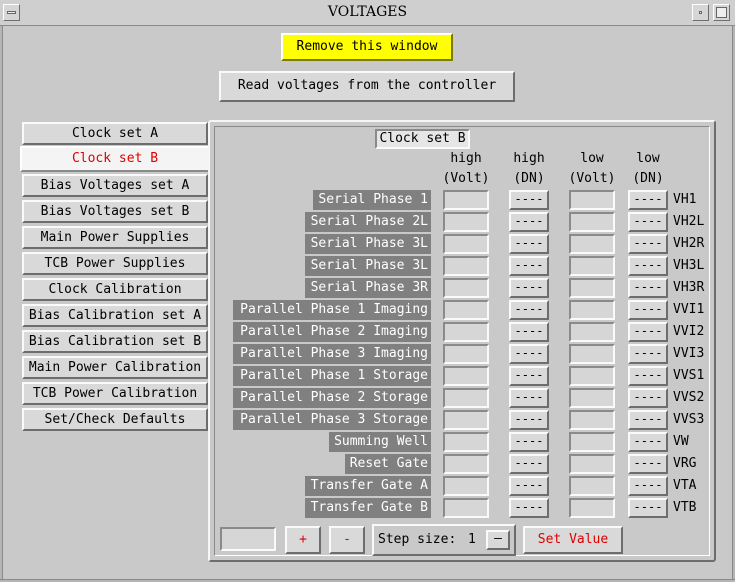 The width and height of the screenshot is (735, 582). What do you see at coordinates (498, 540) in the screenshot?
I see `step-size-menu-button: —` at bounding box center [498, 540].